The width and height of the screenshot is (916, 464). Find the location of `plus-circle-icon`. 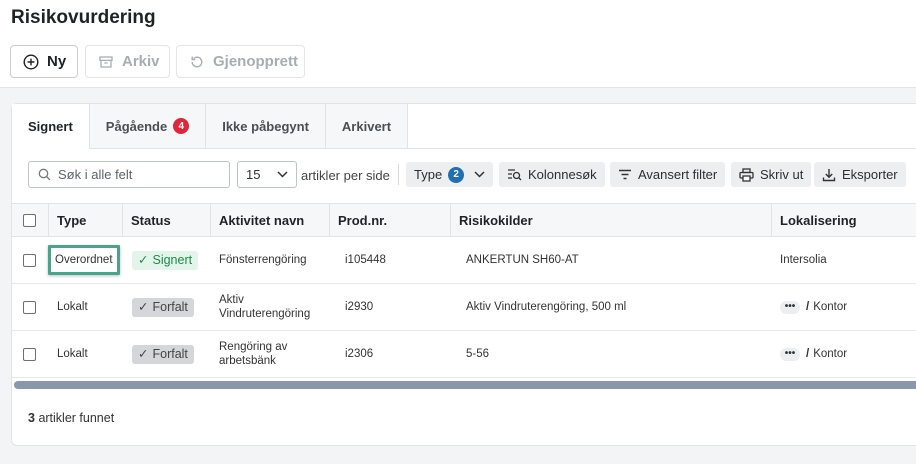

plus-circle-icon is located at coordinates (31, 61).